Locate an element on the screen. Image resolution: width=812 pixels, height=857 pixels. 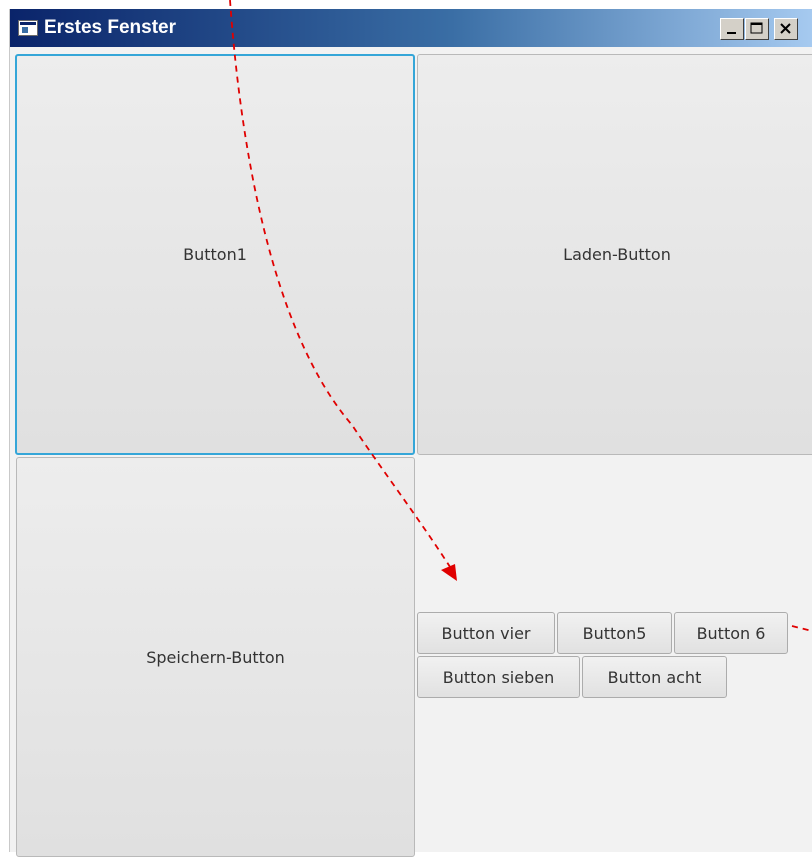
maximize-icon is located at coordinates (756, 28).